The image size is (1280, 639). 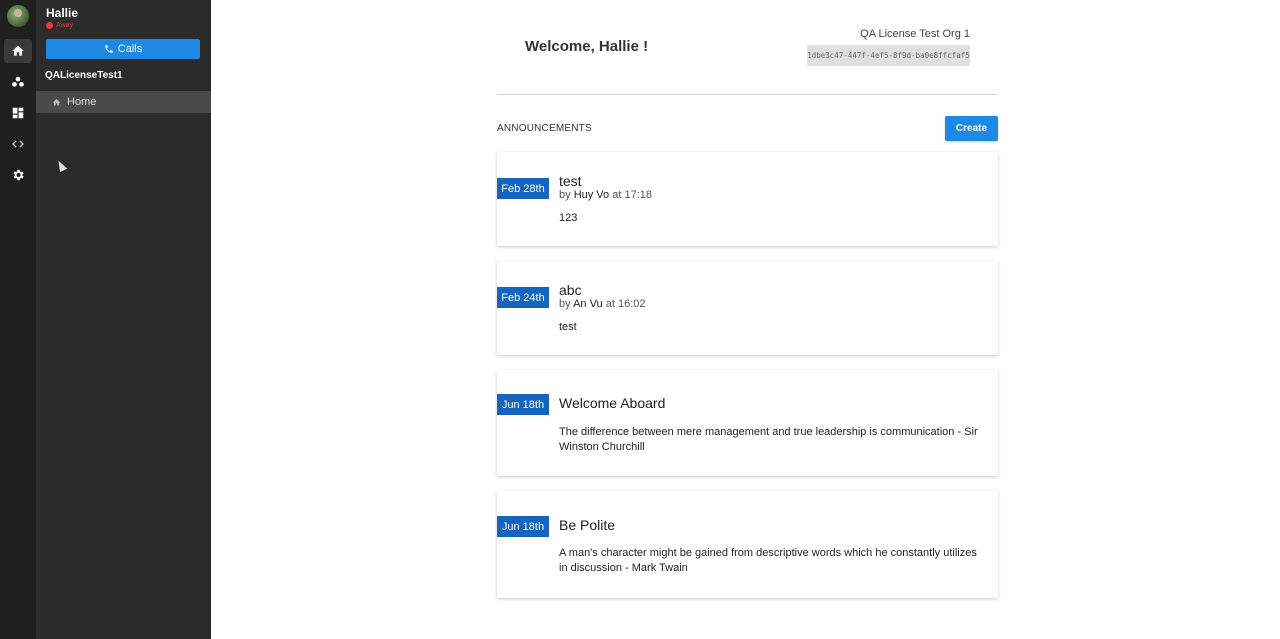 What do you see at coordinates (18, 175) in the screenshot?
I see `settings-icon` at bounding box center [18, 175].